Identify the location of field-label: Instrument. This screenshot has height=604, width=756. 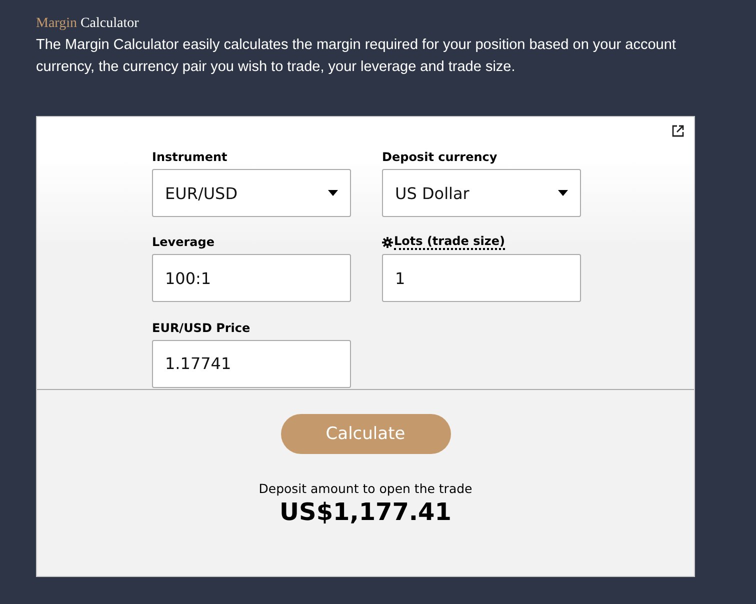
(190, 157).